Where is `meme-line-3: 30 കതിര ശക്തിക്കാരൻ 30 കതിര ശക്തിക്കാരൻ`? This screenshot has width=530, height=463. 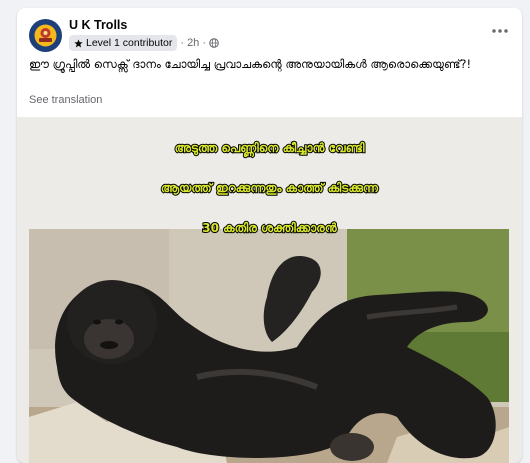
meme-line-3: 30 കതിര ശക്തിക്കാരൻ 30 കതിര ശക്തിക്കാരൻ is located at coordinates (269, 228).